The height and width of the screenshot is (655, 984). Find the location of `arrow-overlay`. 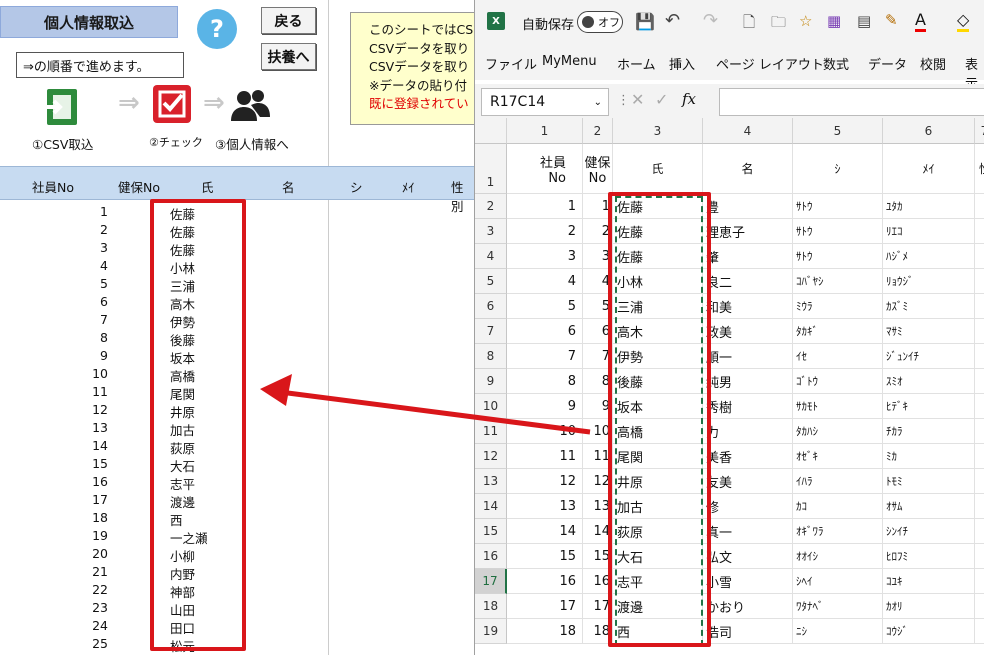

arrow-overlay is located at coordinates (425, 404).